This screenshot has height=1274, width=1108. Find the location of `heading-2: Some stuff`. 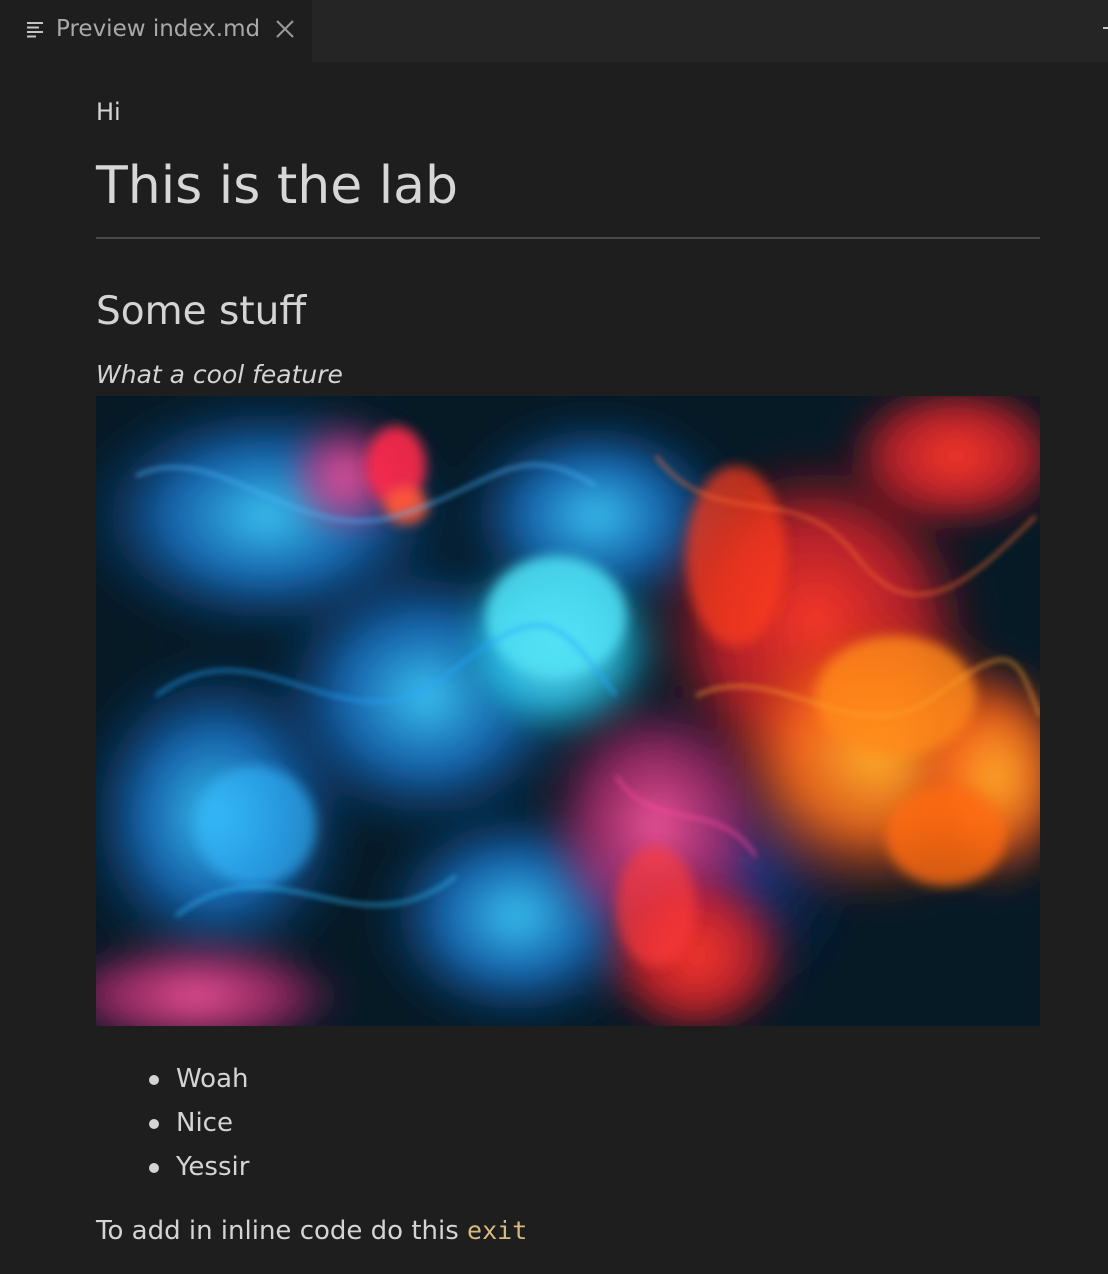

heading-2: Some stuff is located at coordinates (201, 311).